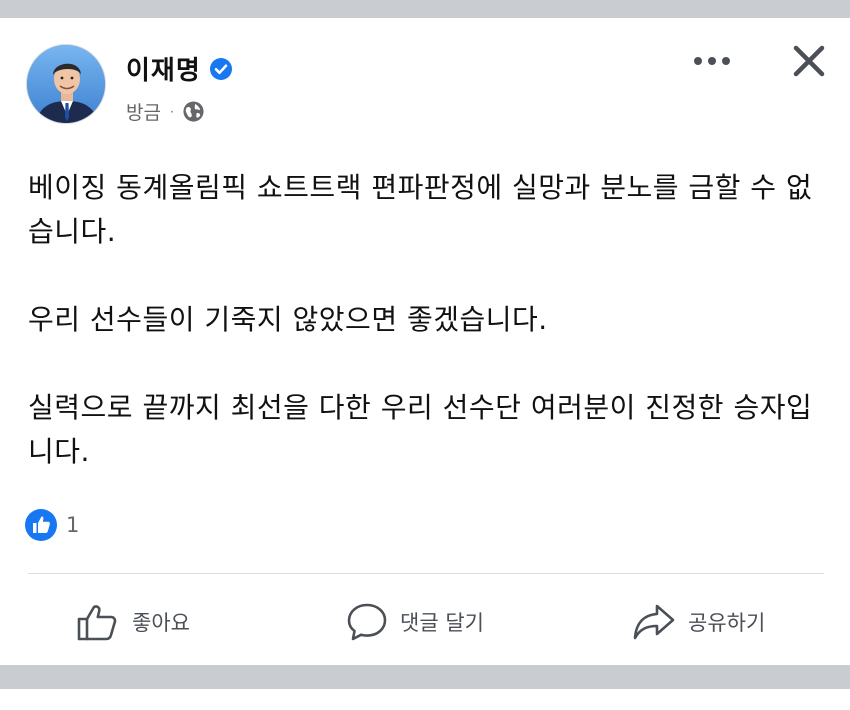 Image resolution: width=850 pixels, height=710 pixels. Describe the element at coordinates (420, 209) in the screenshot. I see `post-paragraph: 베이징 동계올림픽 쇼트트랙 편파판정에 실망과 분노를 금할 수 없습니다.` at that location.